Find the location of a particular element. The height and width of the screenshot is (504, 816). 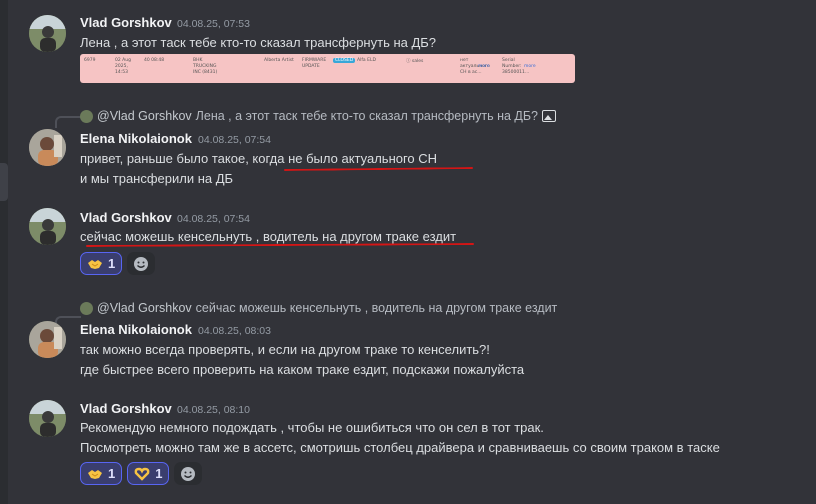

timestamp: 04.08.25, 07:53 is located at coordinates (213, 24).